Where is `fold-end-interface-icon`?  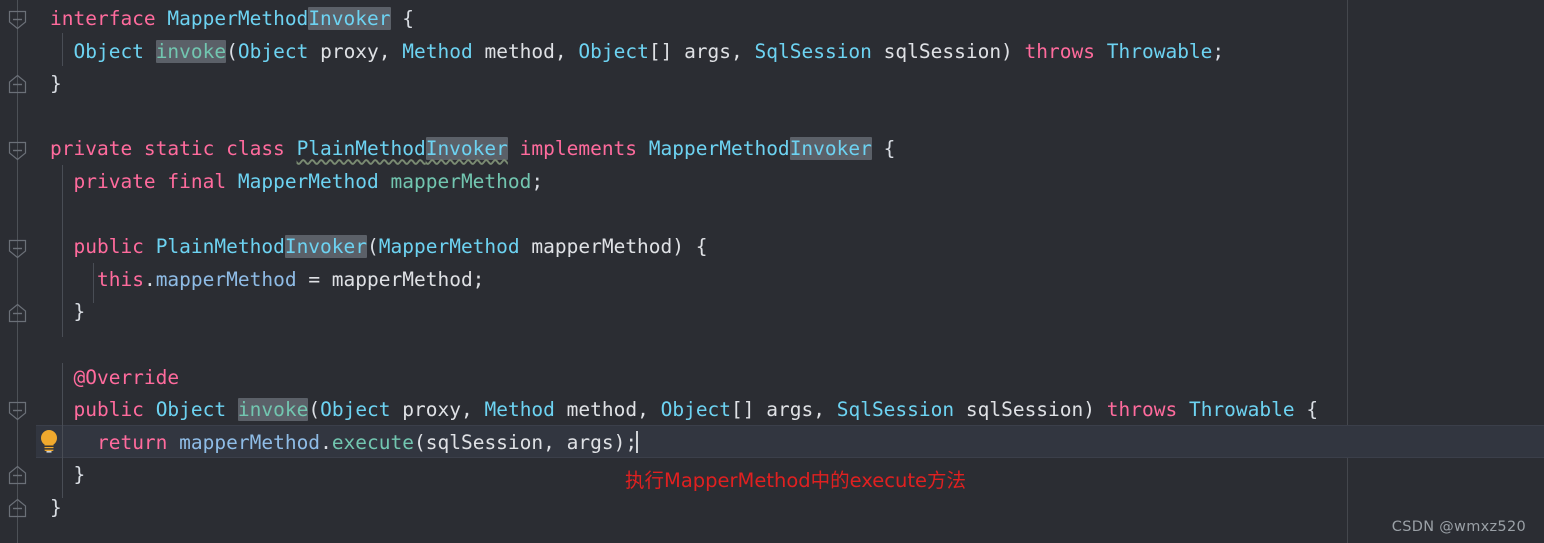
fold-end-interface-icon is located at coordinates (17, 84).